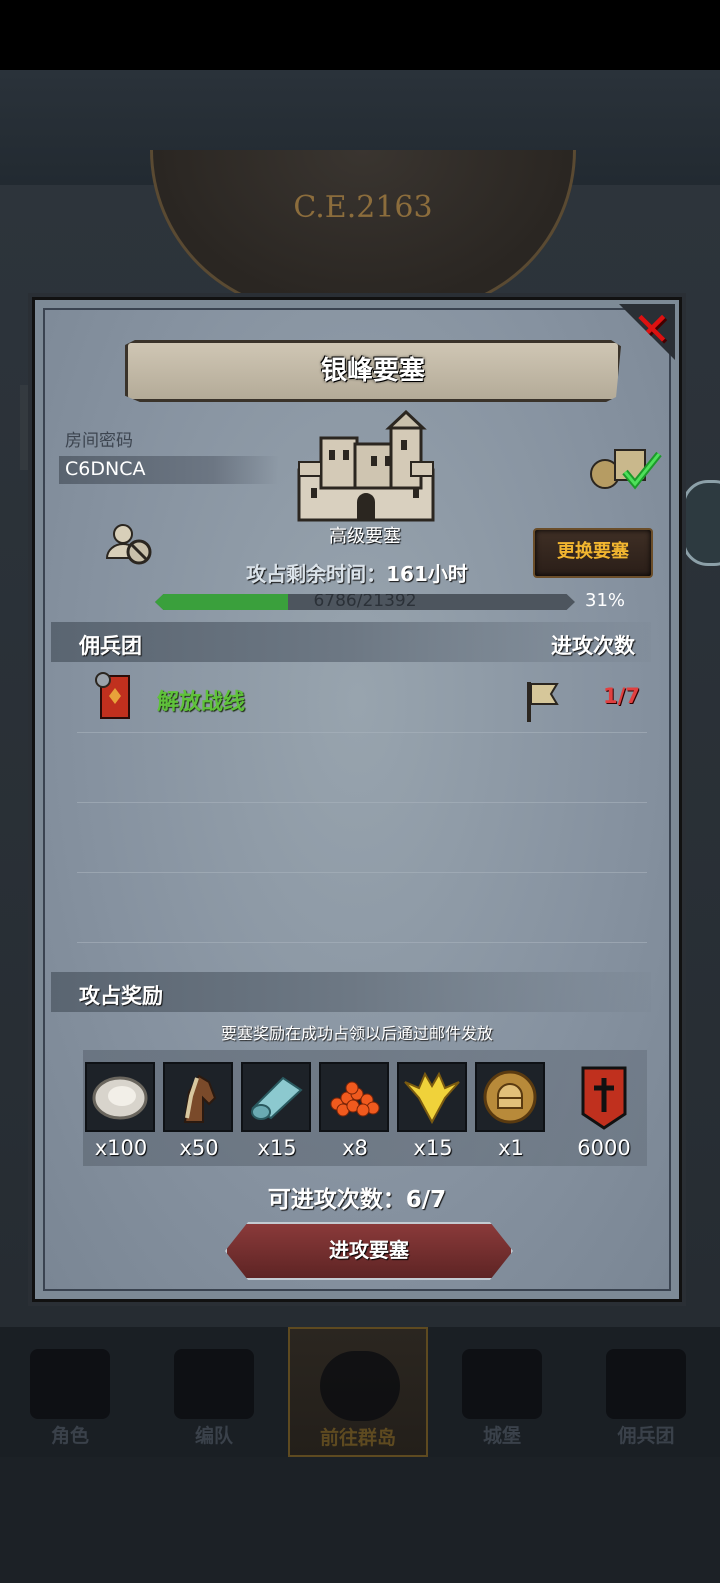 The width and height of the screenshot is (720, 1583). What do you see at coordinates (426, 1200) in the screenshot?
I see `attackable-count-value: 6/7` at bounding box center [426, 1200].